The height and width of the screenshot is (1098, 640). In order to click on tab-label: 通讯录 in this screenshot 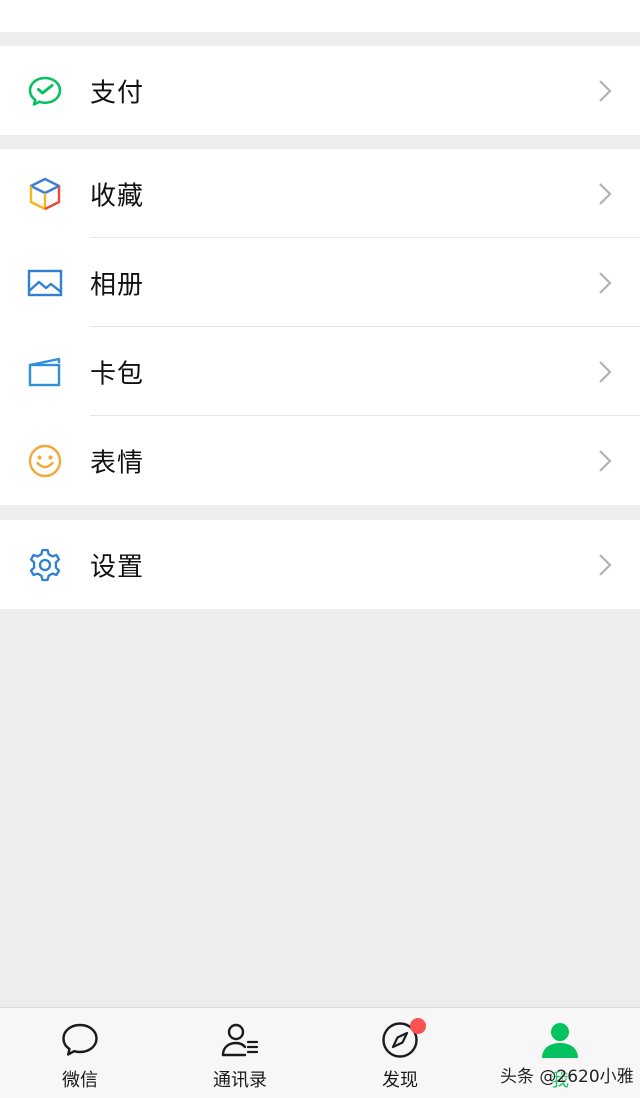, I will do `click(240, 1080)`.